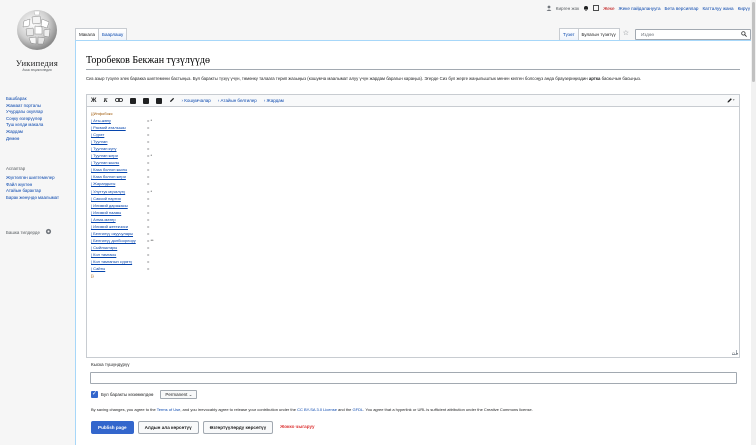 The height and width of the screenshot is (445, 756). What do you see at coordinates (93, 101) in the screenshot?
I see `bold-button: Ж` at bounding box center [93, 101].